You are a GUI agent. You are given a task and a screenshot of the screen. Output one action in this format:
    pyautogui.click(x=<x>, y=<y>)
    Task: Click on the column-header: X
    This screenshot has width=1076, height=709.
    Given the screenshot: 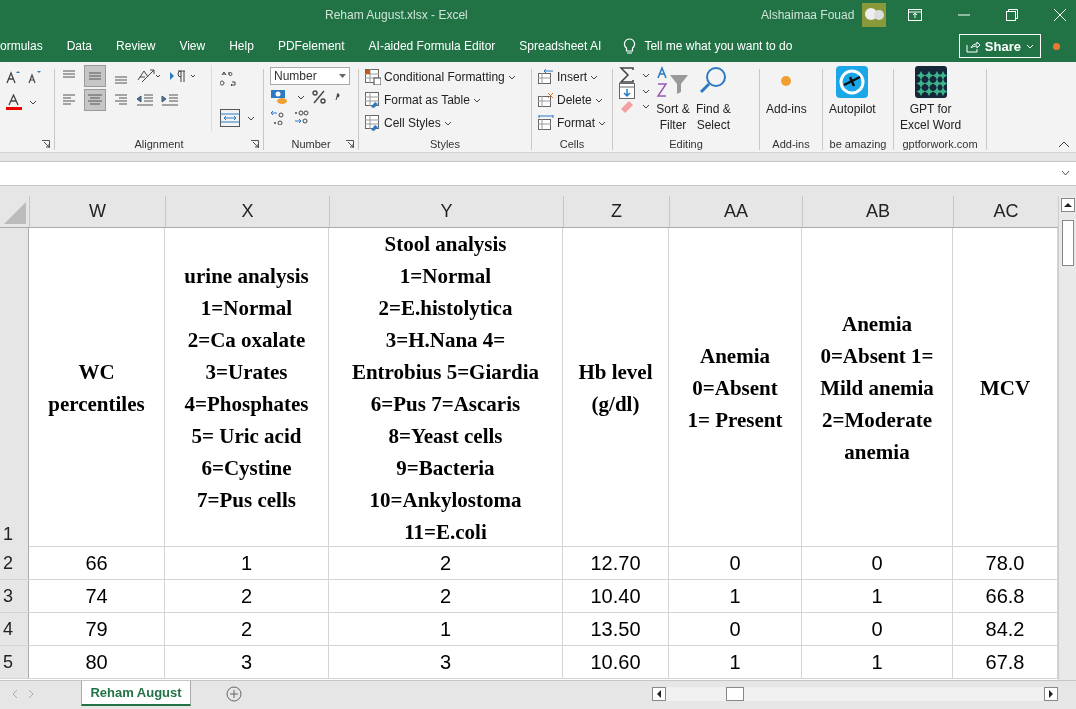 What is the action you would take?
    pyautogui.click(x=247, y=211)
    